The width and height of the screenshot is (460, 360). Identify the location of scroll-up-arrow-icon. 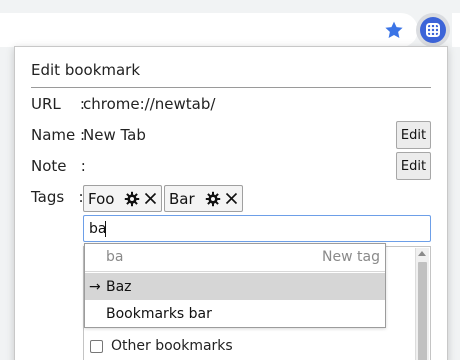
(422, 253).